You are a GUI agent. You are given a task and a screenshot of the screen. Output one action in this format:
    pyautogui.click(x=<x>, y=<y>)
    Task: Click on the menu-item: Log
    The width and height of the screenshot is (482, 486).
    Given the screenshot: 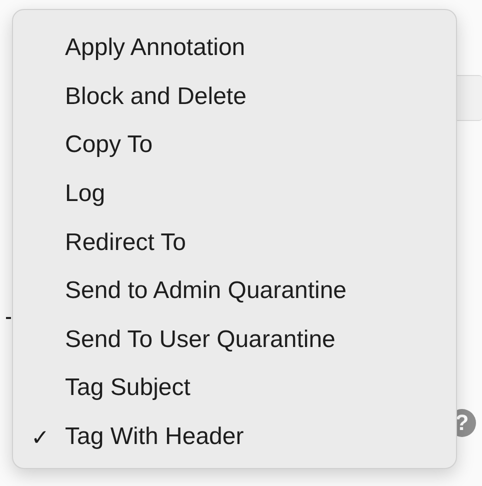 What is the action you would take?
    pyautogui.click(x=85, y=194)
    